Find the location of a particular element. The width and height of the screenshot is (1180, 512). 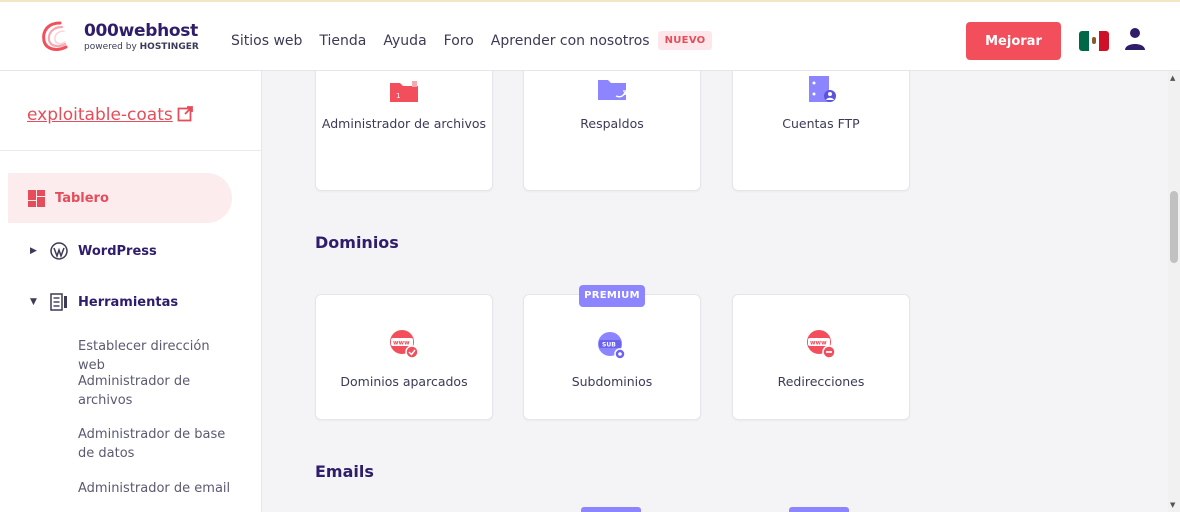

card-redirects: www Redirecciones is located at coordinates (821, 357).